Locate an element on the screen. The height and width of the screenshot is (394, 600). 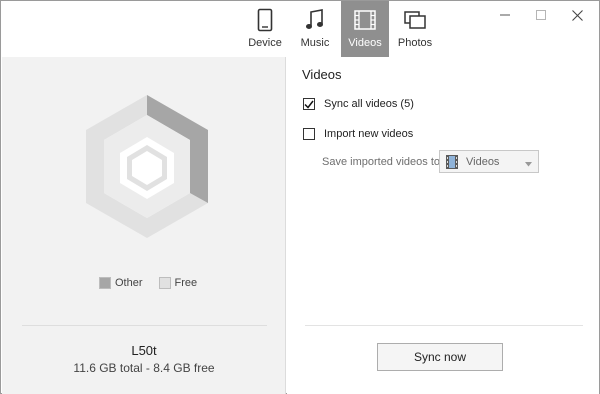
save-location-value: Videos is located at coordinates (483, 161).